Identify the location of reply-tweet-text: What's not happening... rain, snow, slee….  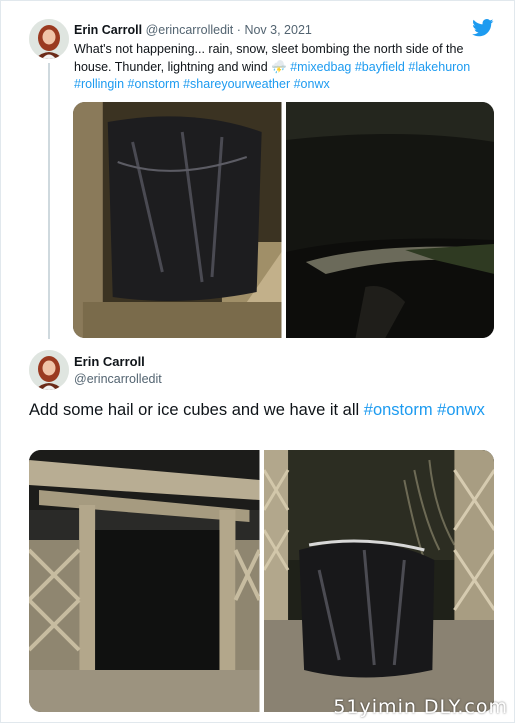
(284, 67).